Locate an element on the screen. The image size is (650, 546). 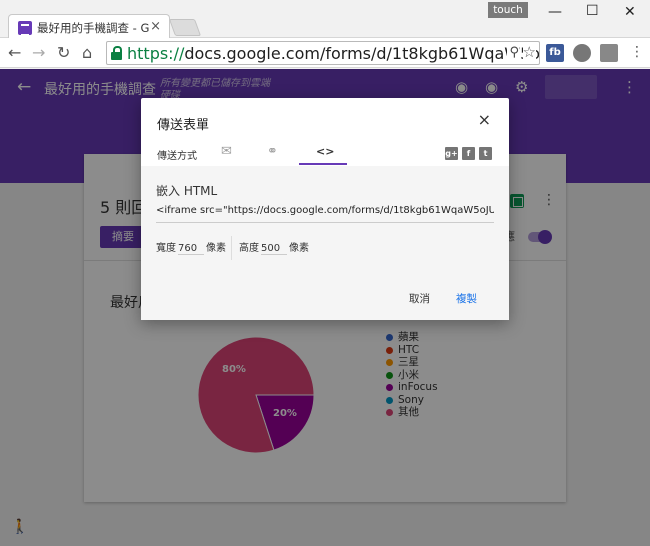
active-tab-indicator is located at coordinates (323, 164).